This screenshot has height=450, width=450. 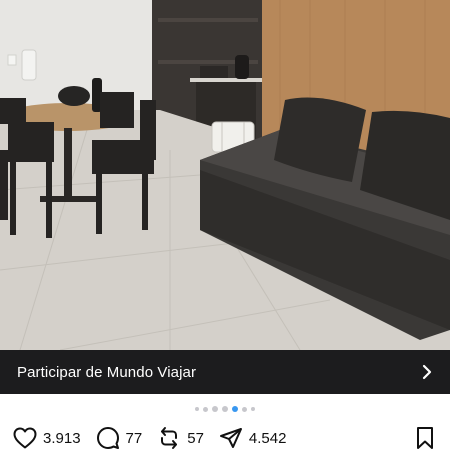 I want to click on carousel-indicator, so click(x=225, y=409).